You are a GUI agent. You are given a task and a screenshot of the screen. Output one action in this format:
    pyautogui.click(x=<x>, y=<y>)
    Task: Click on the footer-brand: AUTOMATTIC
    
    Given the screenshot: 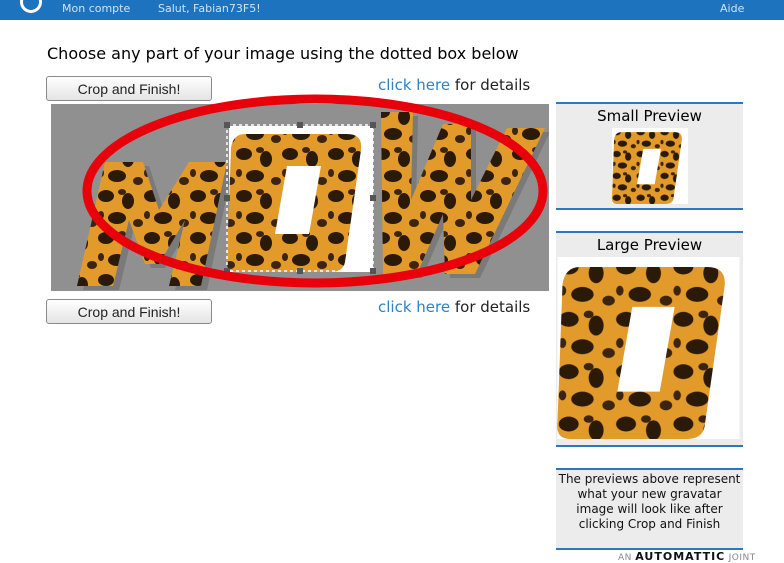 What is the action you would take?
    pyautogui.click(x=680, y=556)
    